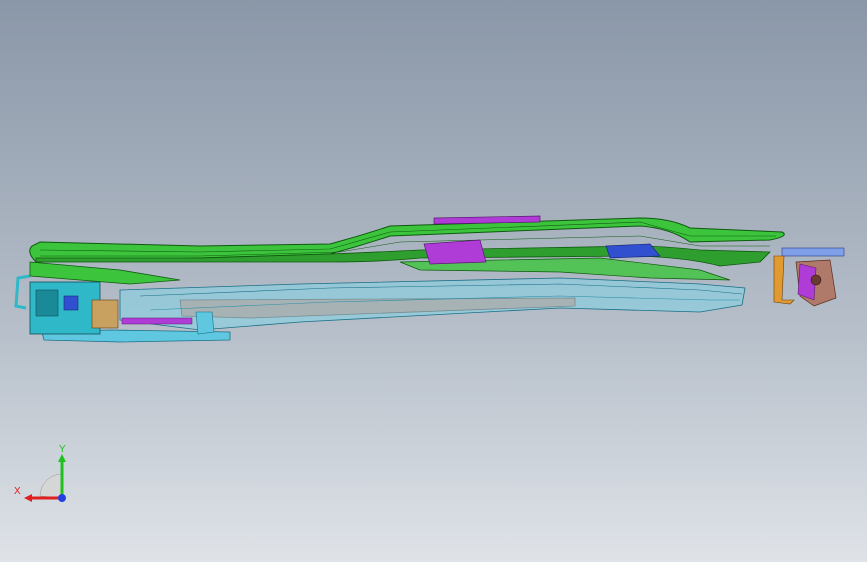  Describe the element at coordinates (157, 321) in the screenshot. I see `rear-purple-link` at that location.